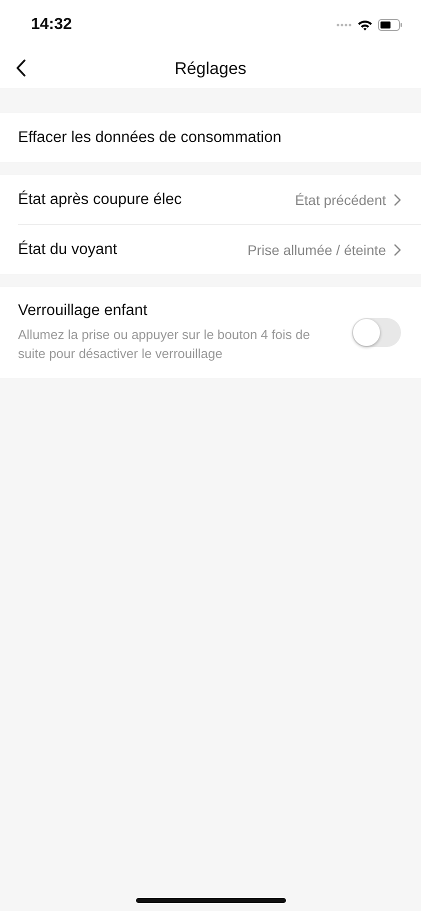 The image size is (421, 911). Describe the element at coordinates (100, 199) in the screenshot. I see `row-label: État après coupure élec` at that location.